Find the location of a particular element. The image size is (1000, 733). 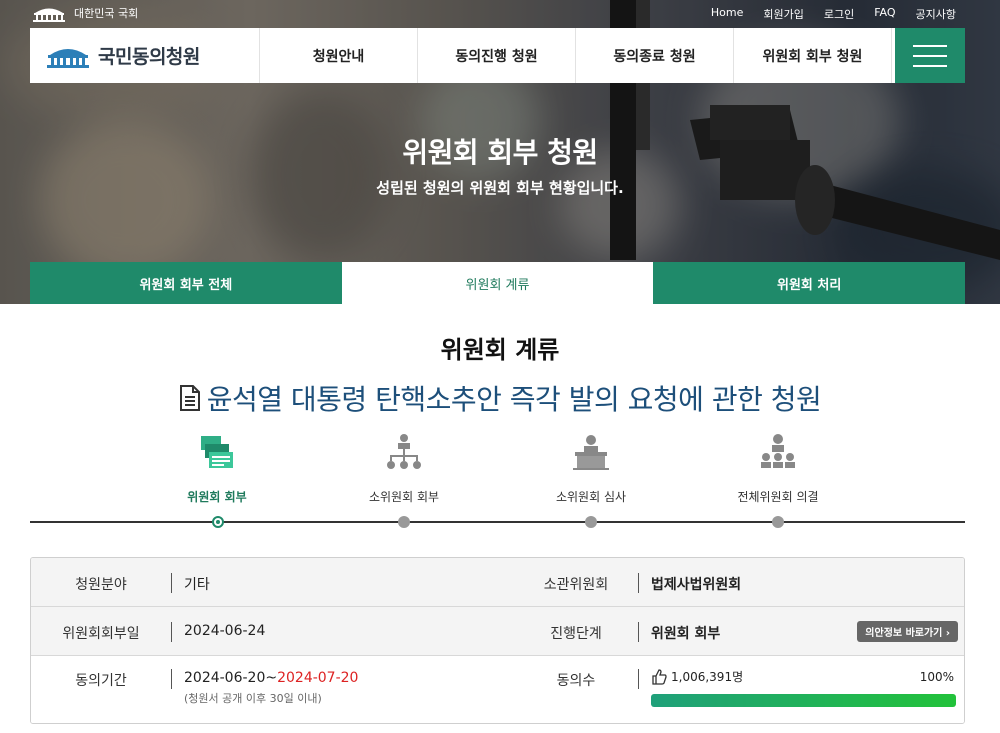

period-note: (청원서 공개 이후 30일 이내) is located at coordinates (253, 698).